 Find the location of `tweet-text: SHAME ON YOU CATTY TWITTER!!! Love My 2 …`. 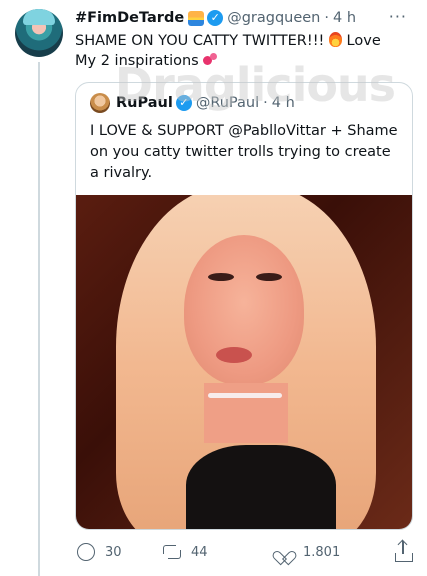

tweet-text: SHAME ON YOU CATTY TWITTER!!! Love My 2 … is located at coordinates (240, 51).